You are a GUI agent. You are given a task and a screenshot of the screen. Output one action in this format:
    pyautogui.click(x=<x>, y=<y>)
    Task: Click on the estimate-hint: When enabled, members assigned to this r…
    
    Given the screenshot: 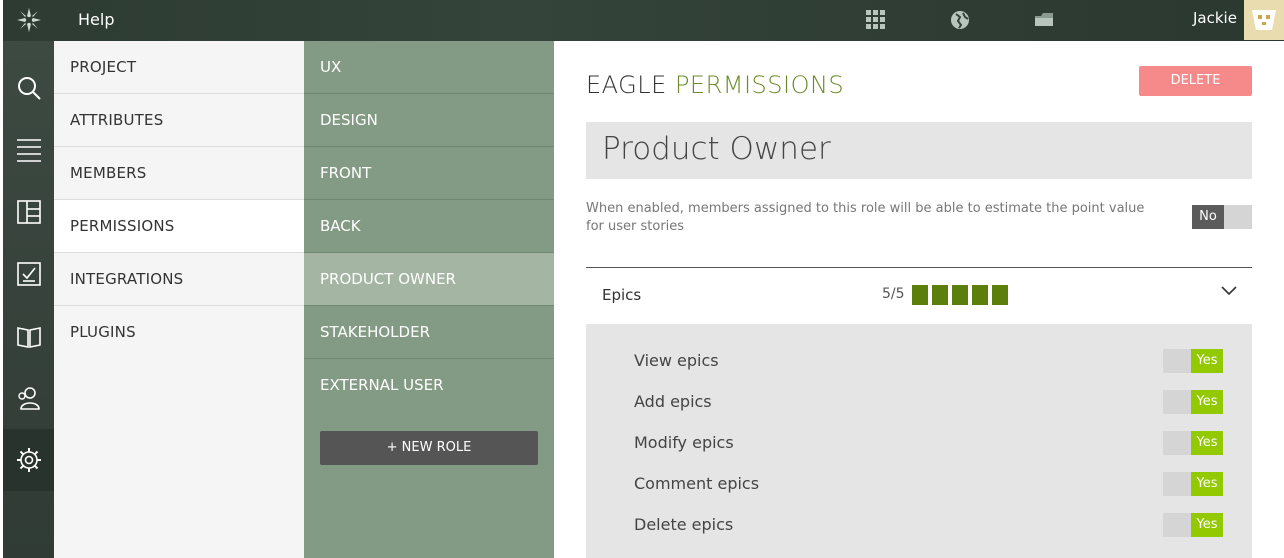 What is the action you would take?
    pyautogui.click(x=865, y=217)
    